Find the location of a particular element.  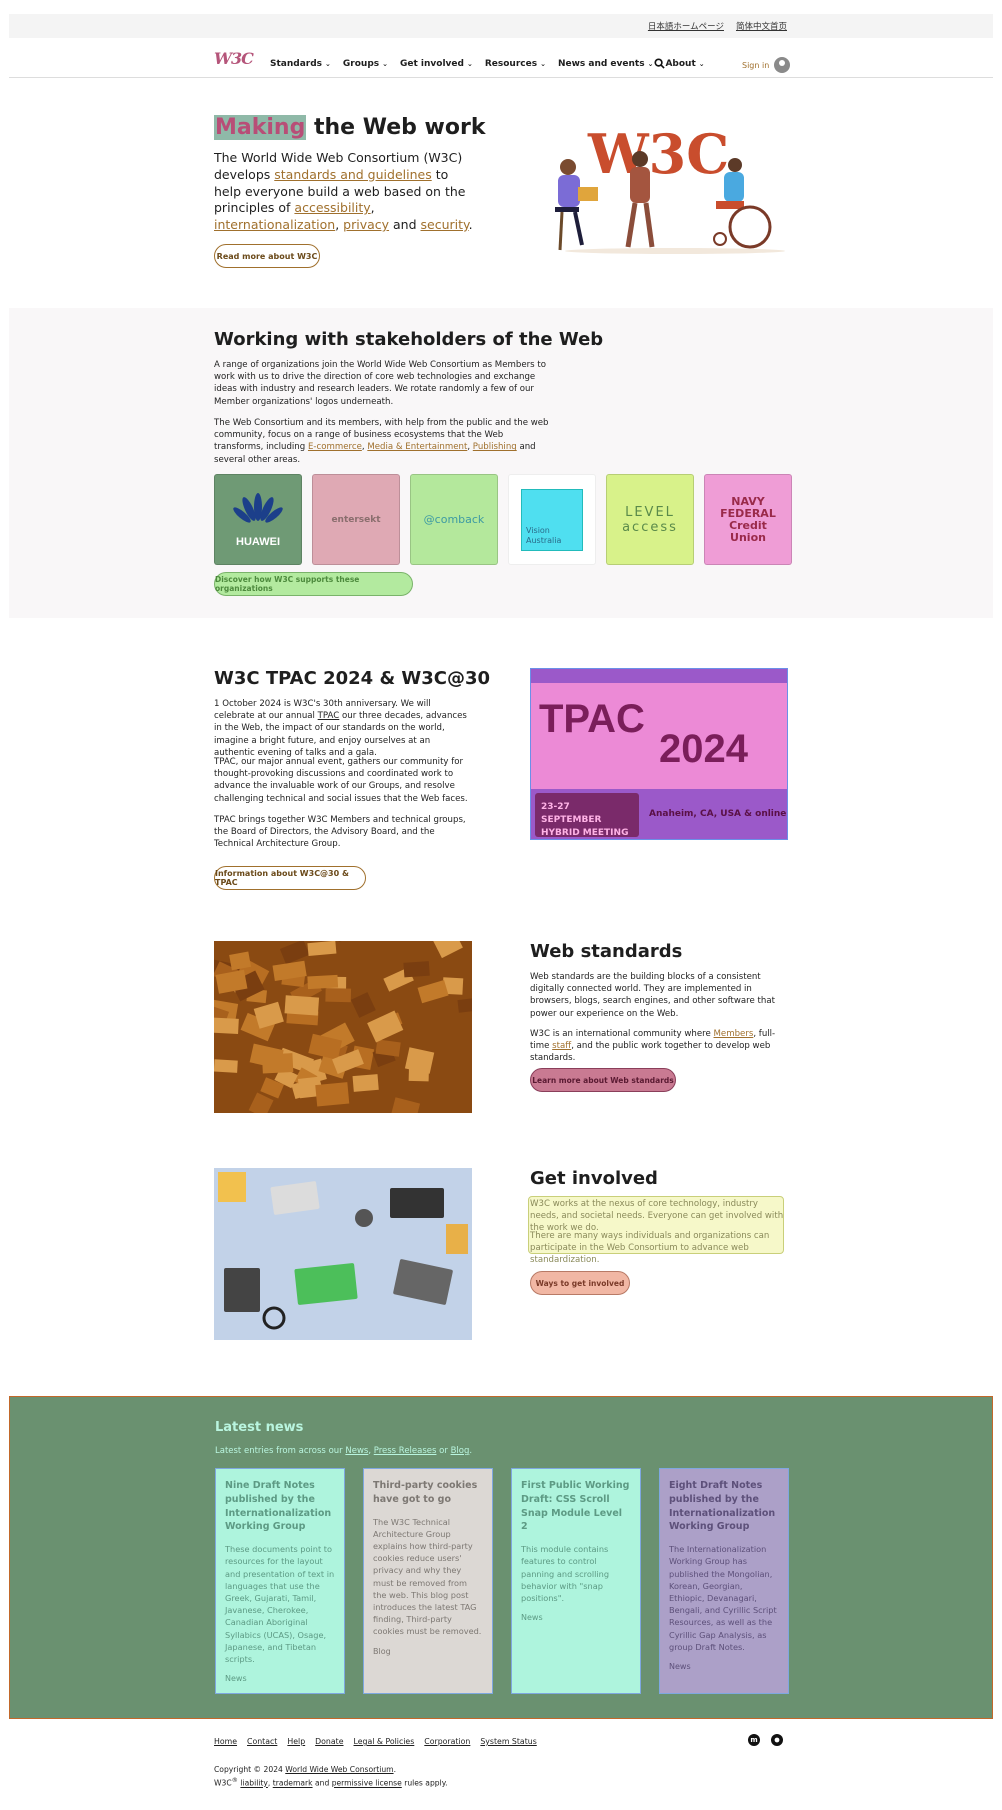

w3c-logo: W3C is located at coordinates (234, 60).